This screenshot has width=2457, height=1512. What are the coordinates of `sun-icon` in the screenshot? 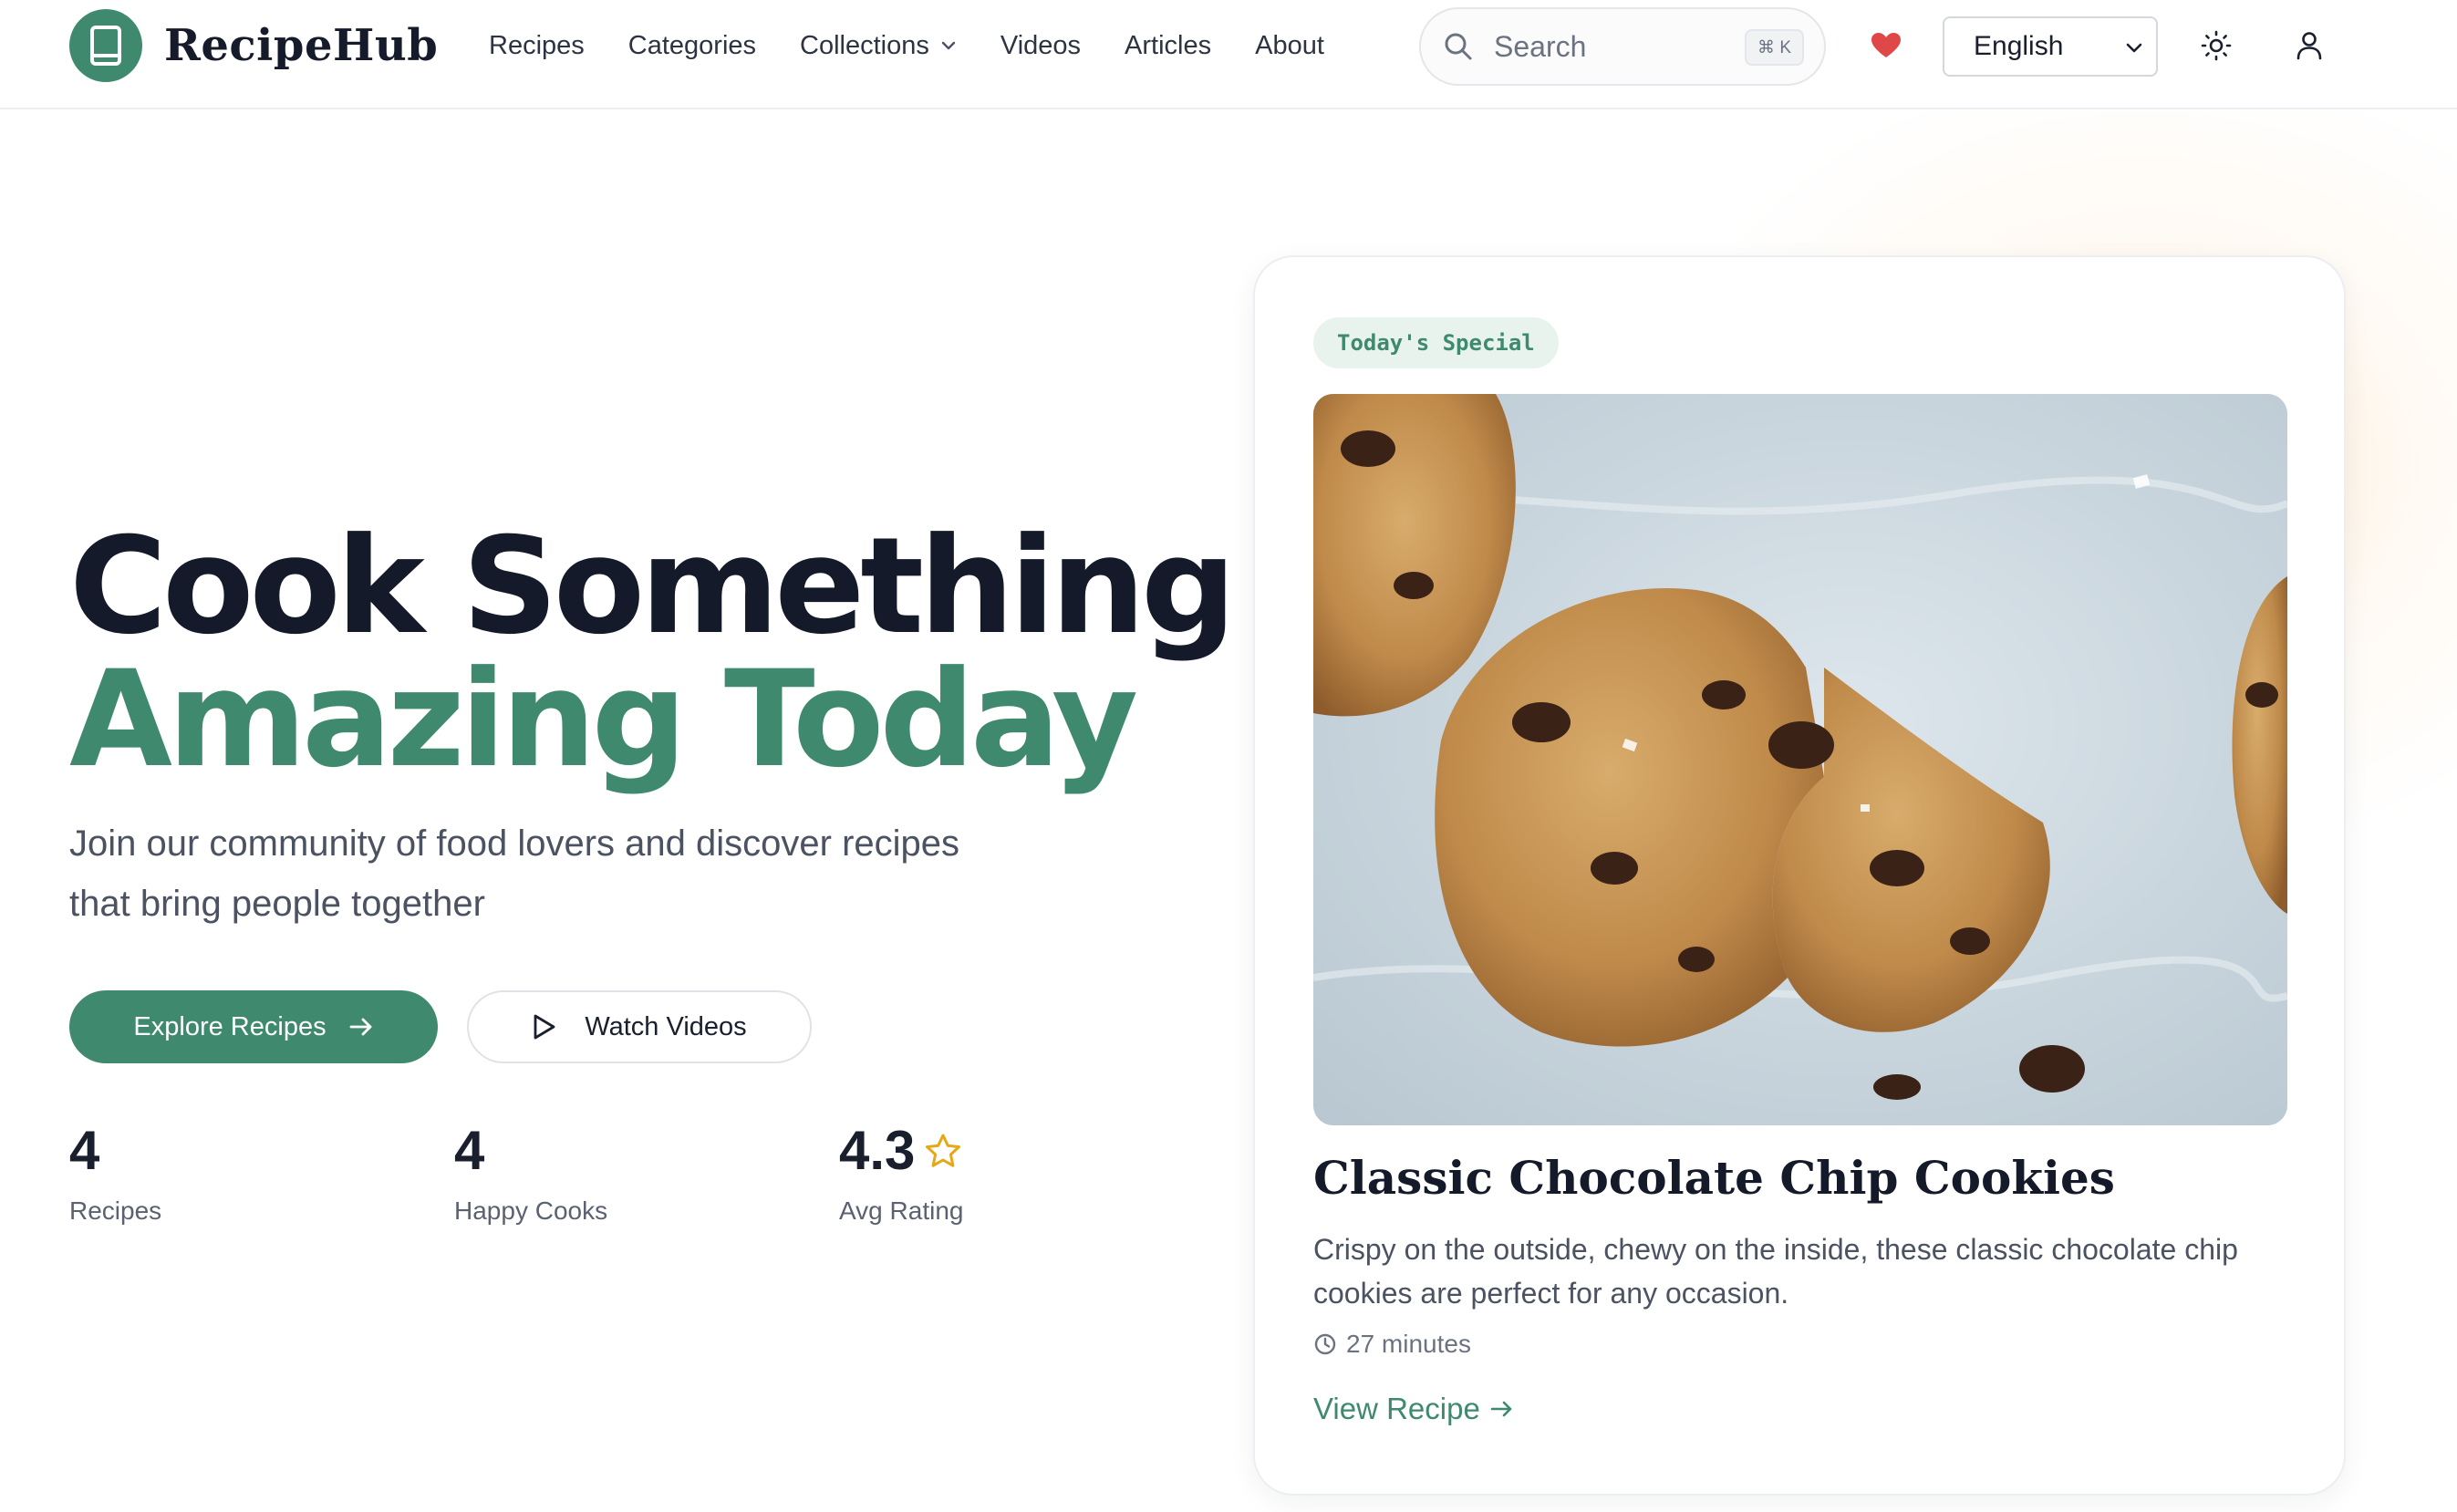 It's located at (2216, 45).